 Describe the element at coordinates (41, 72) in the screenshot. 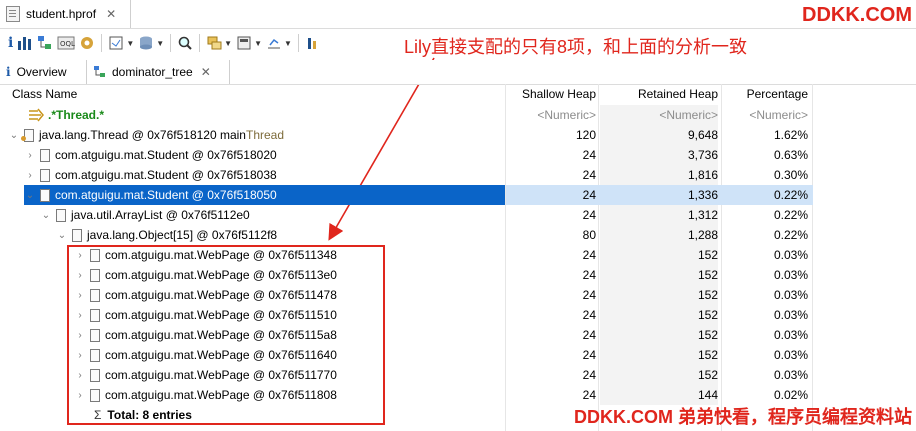

I see `tab-overview-label: Overview` at that location.